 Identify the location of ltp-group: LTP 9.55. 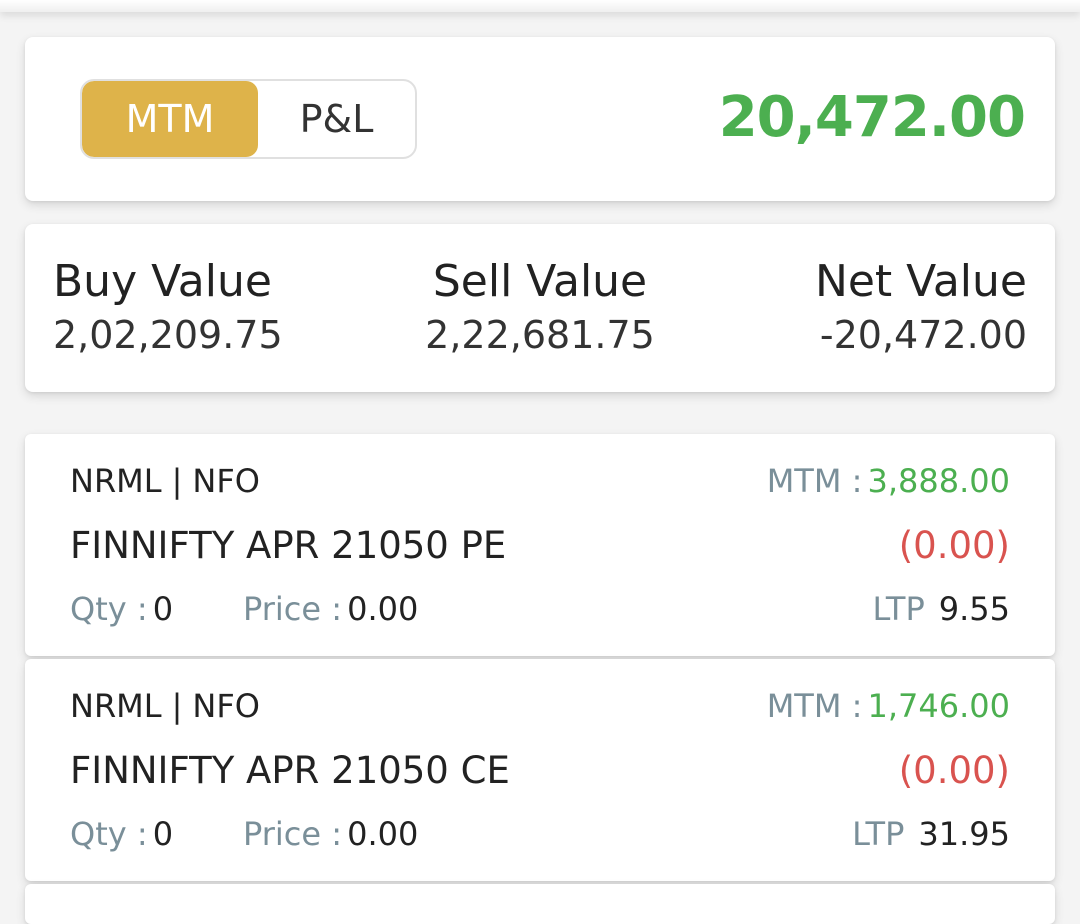
(941, 609).